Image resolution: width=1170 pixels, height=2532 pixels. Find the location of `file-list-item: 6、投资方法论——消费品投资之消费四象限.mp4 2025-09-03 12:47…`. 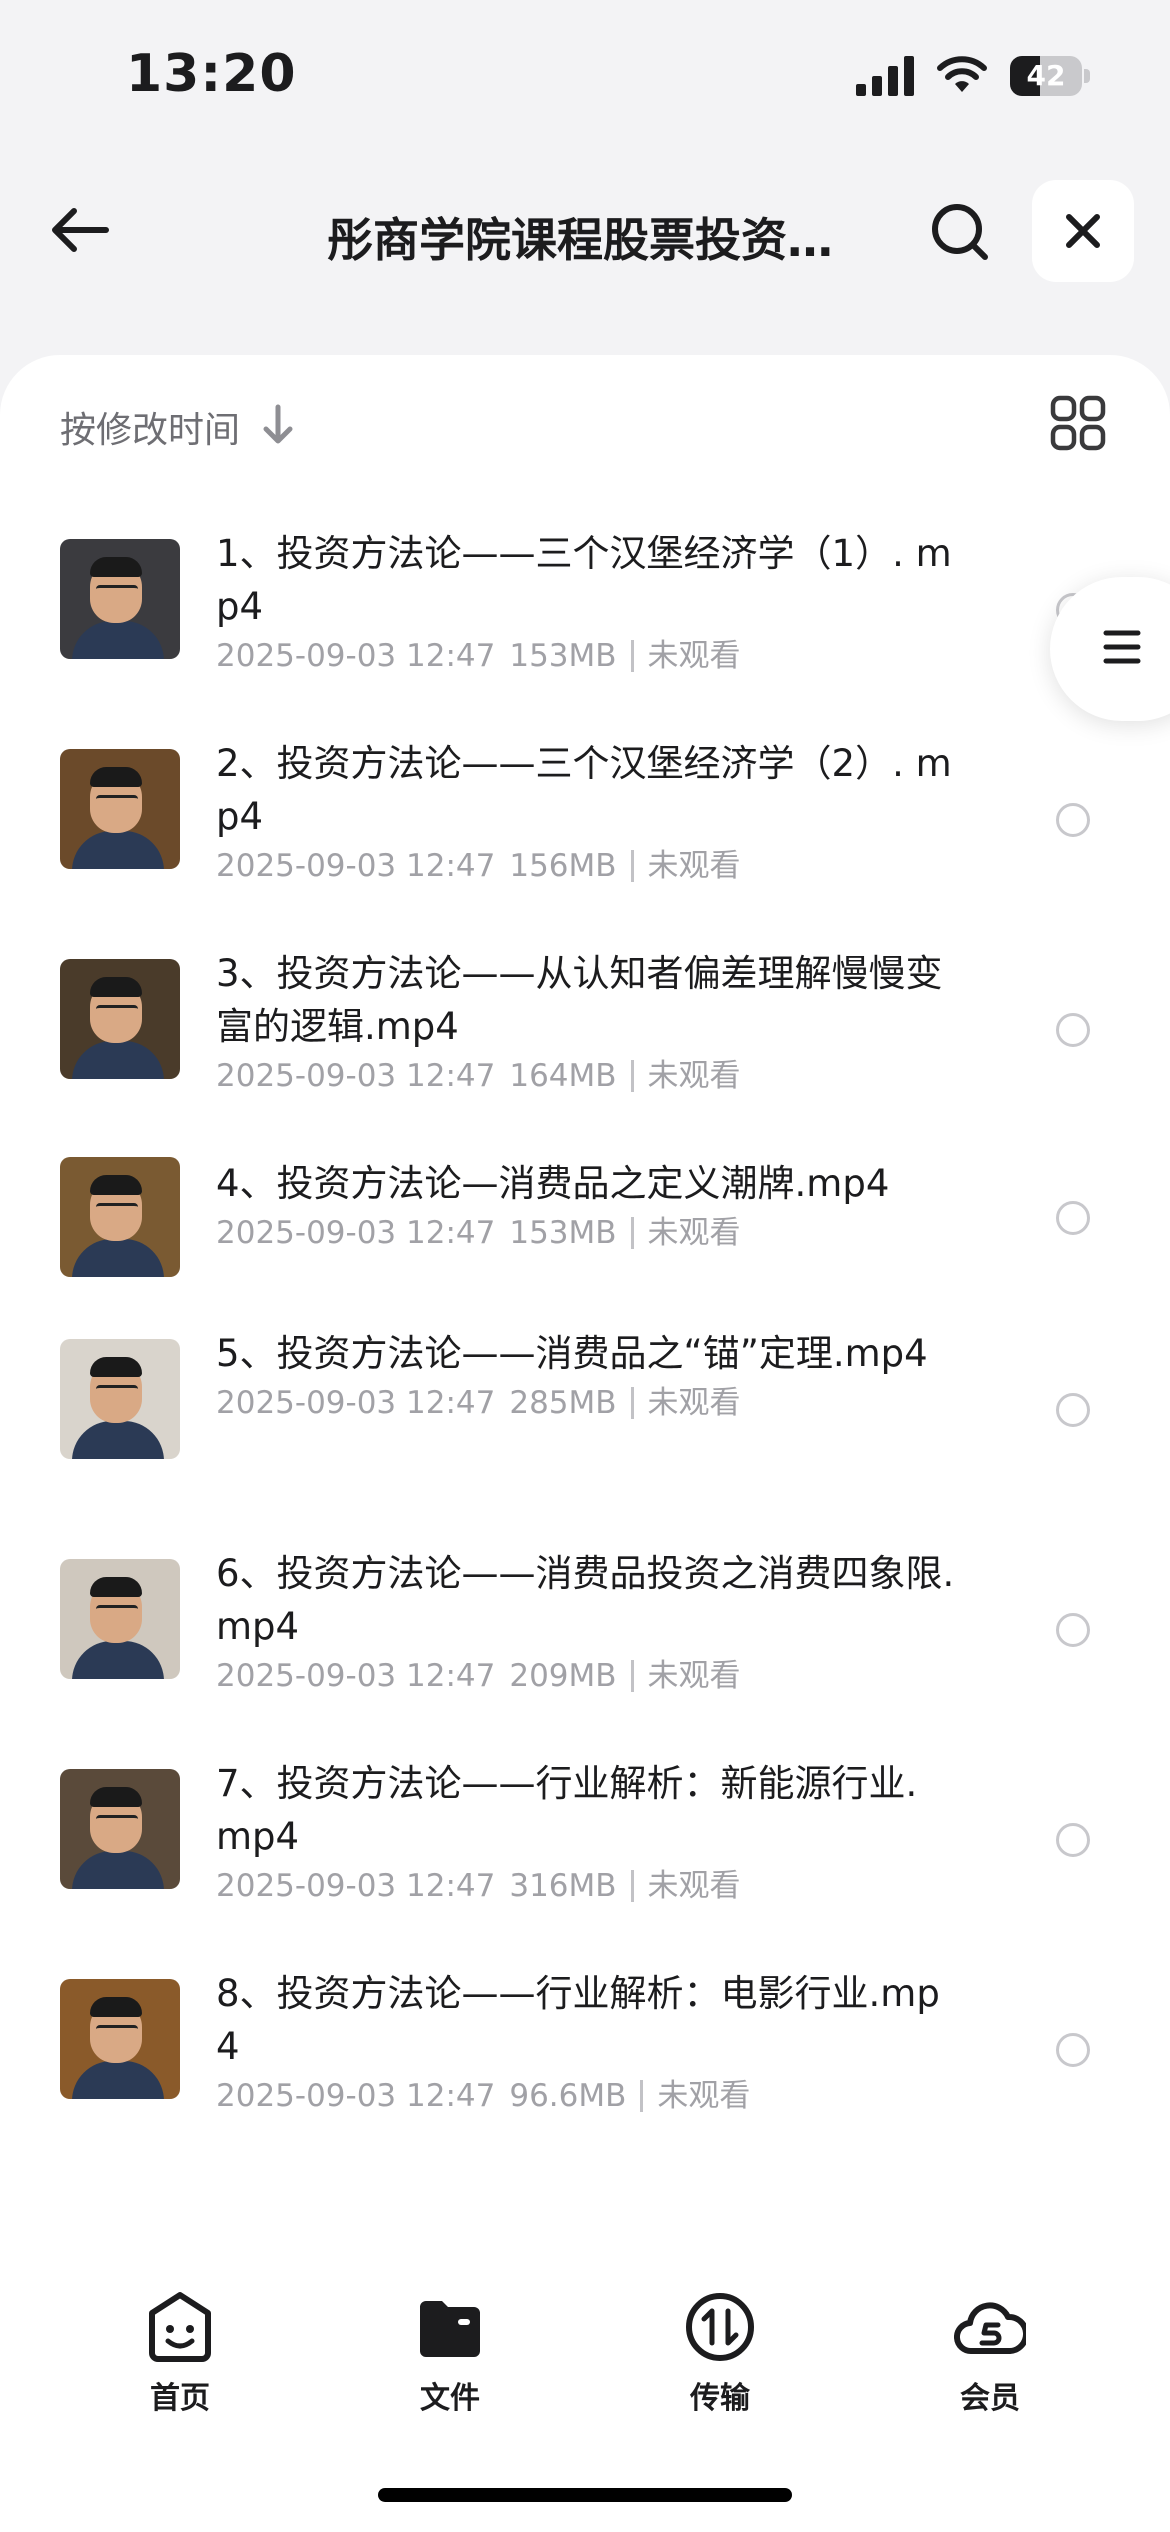

file-list-item: 6、投资方法论——消费品投资之消费四象限.mp4 2025-09-03 12:47… is located at coordinates (585, 1638).